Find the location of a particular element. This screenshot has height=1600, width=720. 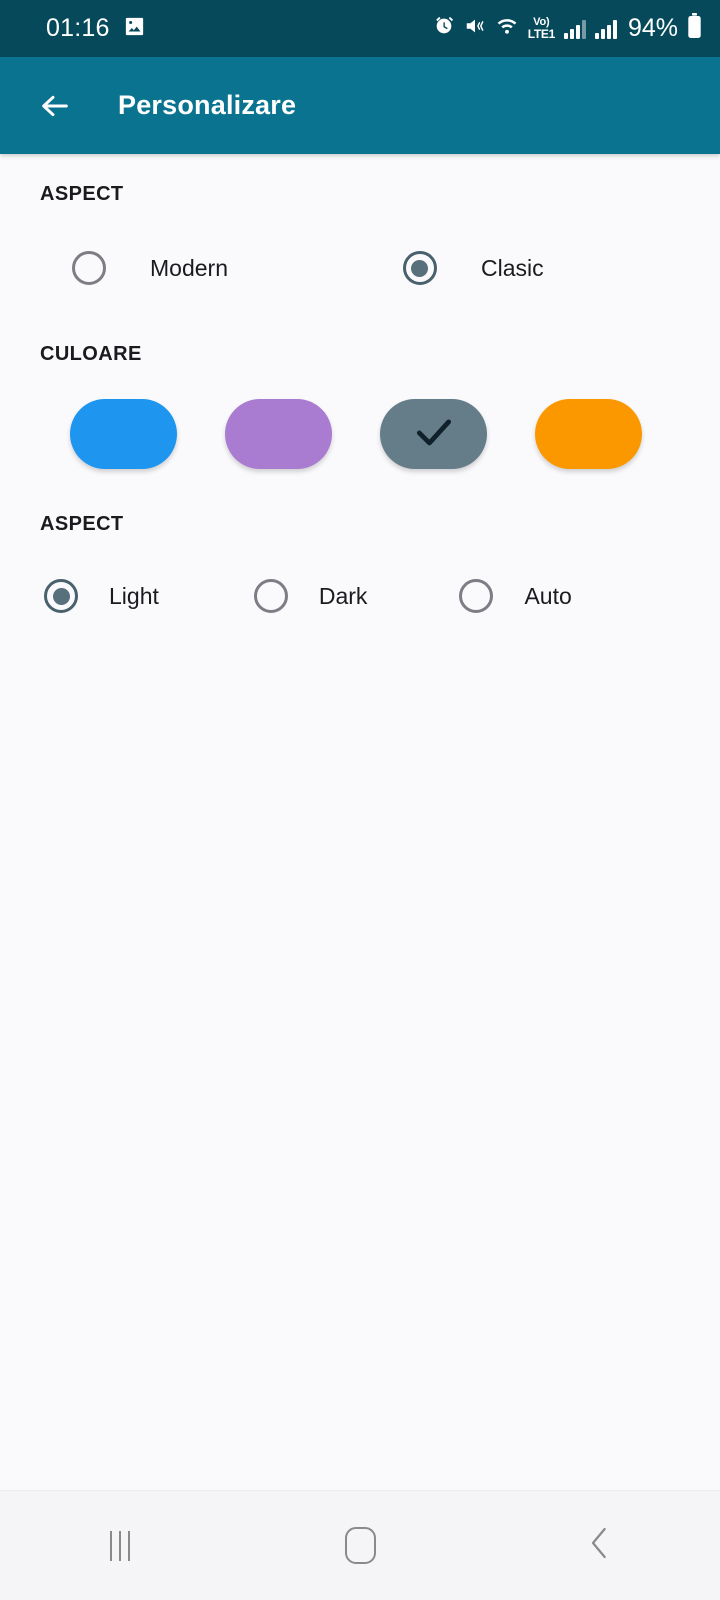

radio-option-light: Light is located at coordinates (101, 596).